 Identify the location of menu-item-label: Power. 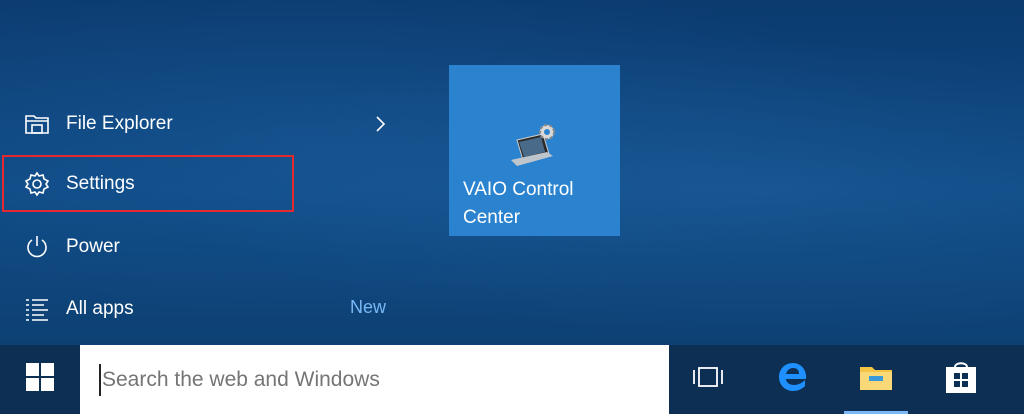
(93, 246).